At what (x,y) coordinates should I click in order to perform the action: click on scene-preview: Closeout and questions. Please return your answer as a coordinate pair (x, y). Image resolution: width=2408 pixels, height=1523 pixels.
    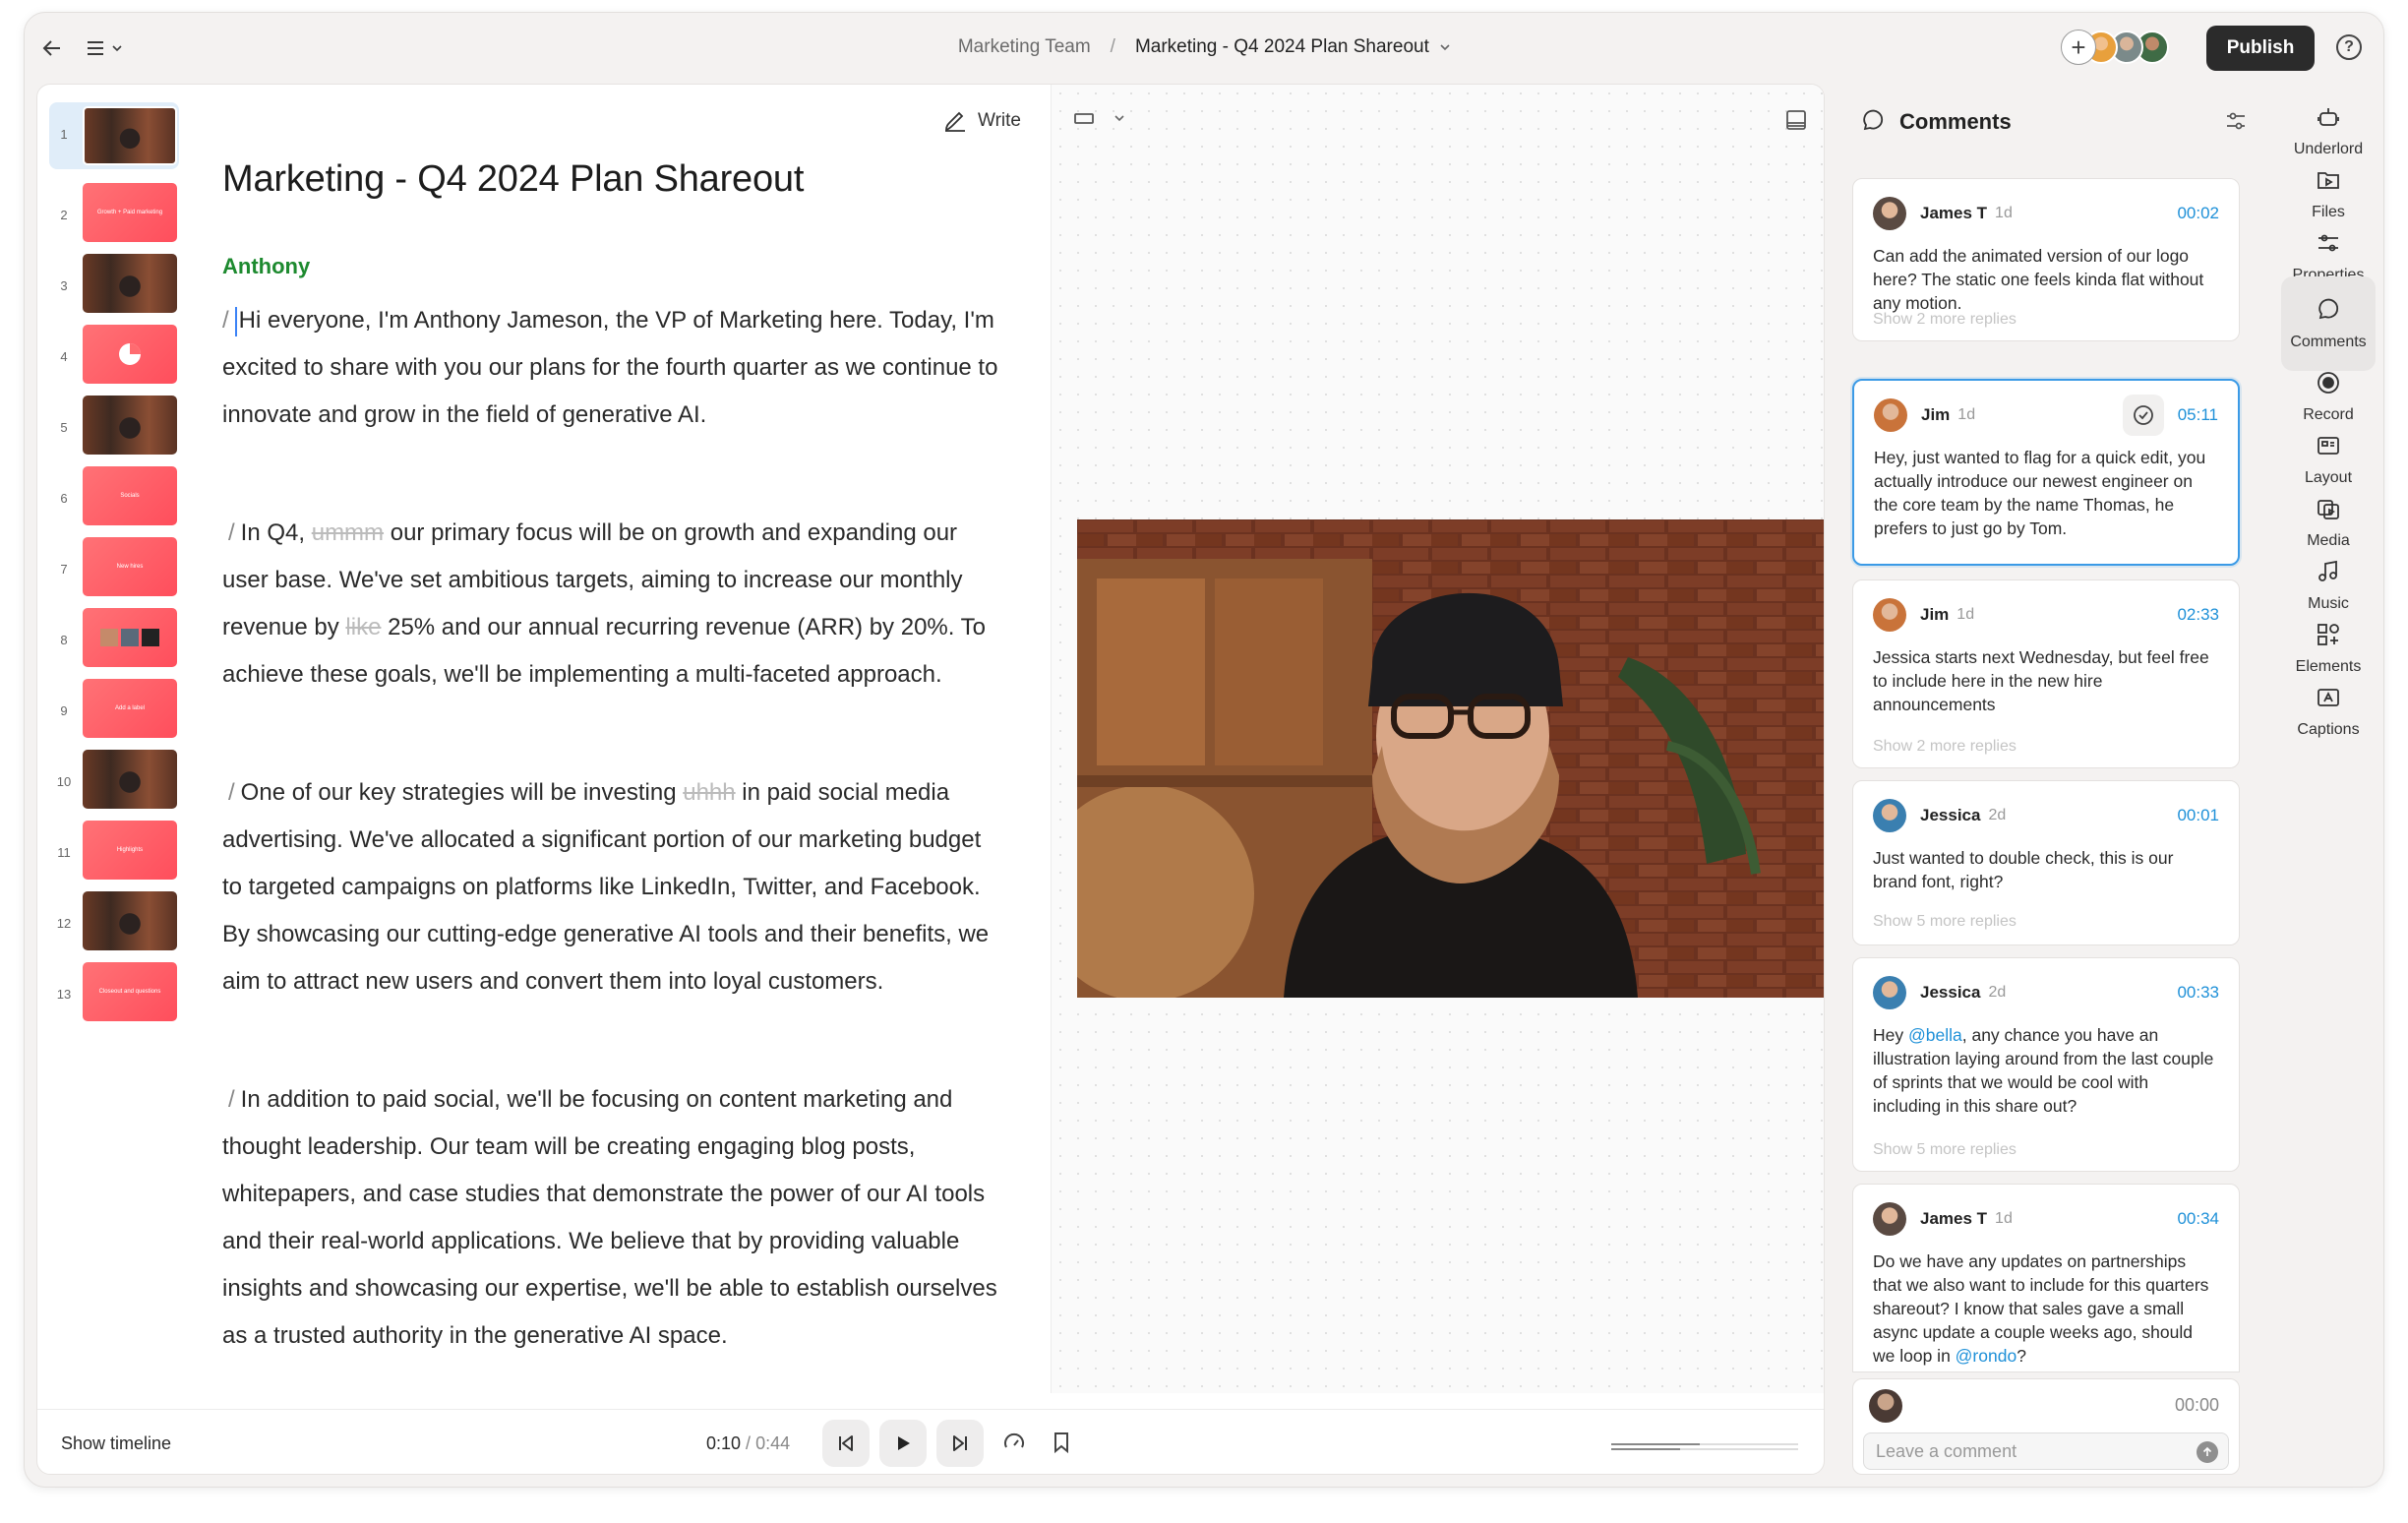
    Looking at the image, I should click on (130, 991).